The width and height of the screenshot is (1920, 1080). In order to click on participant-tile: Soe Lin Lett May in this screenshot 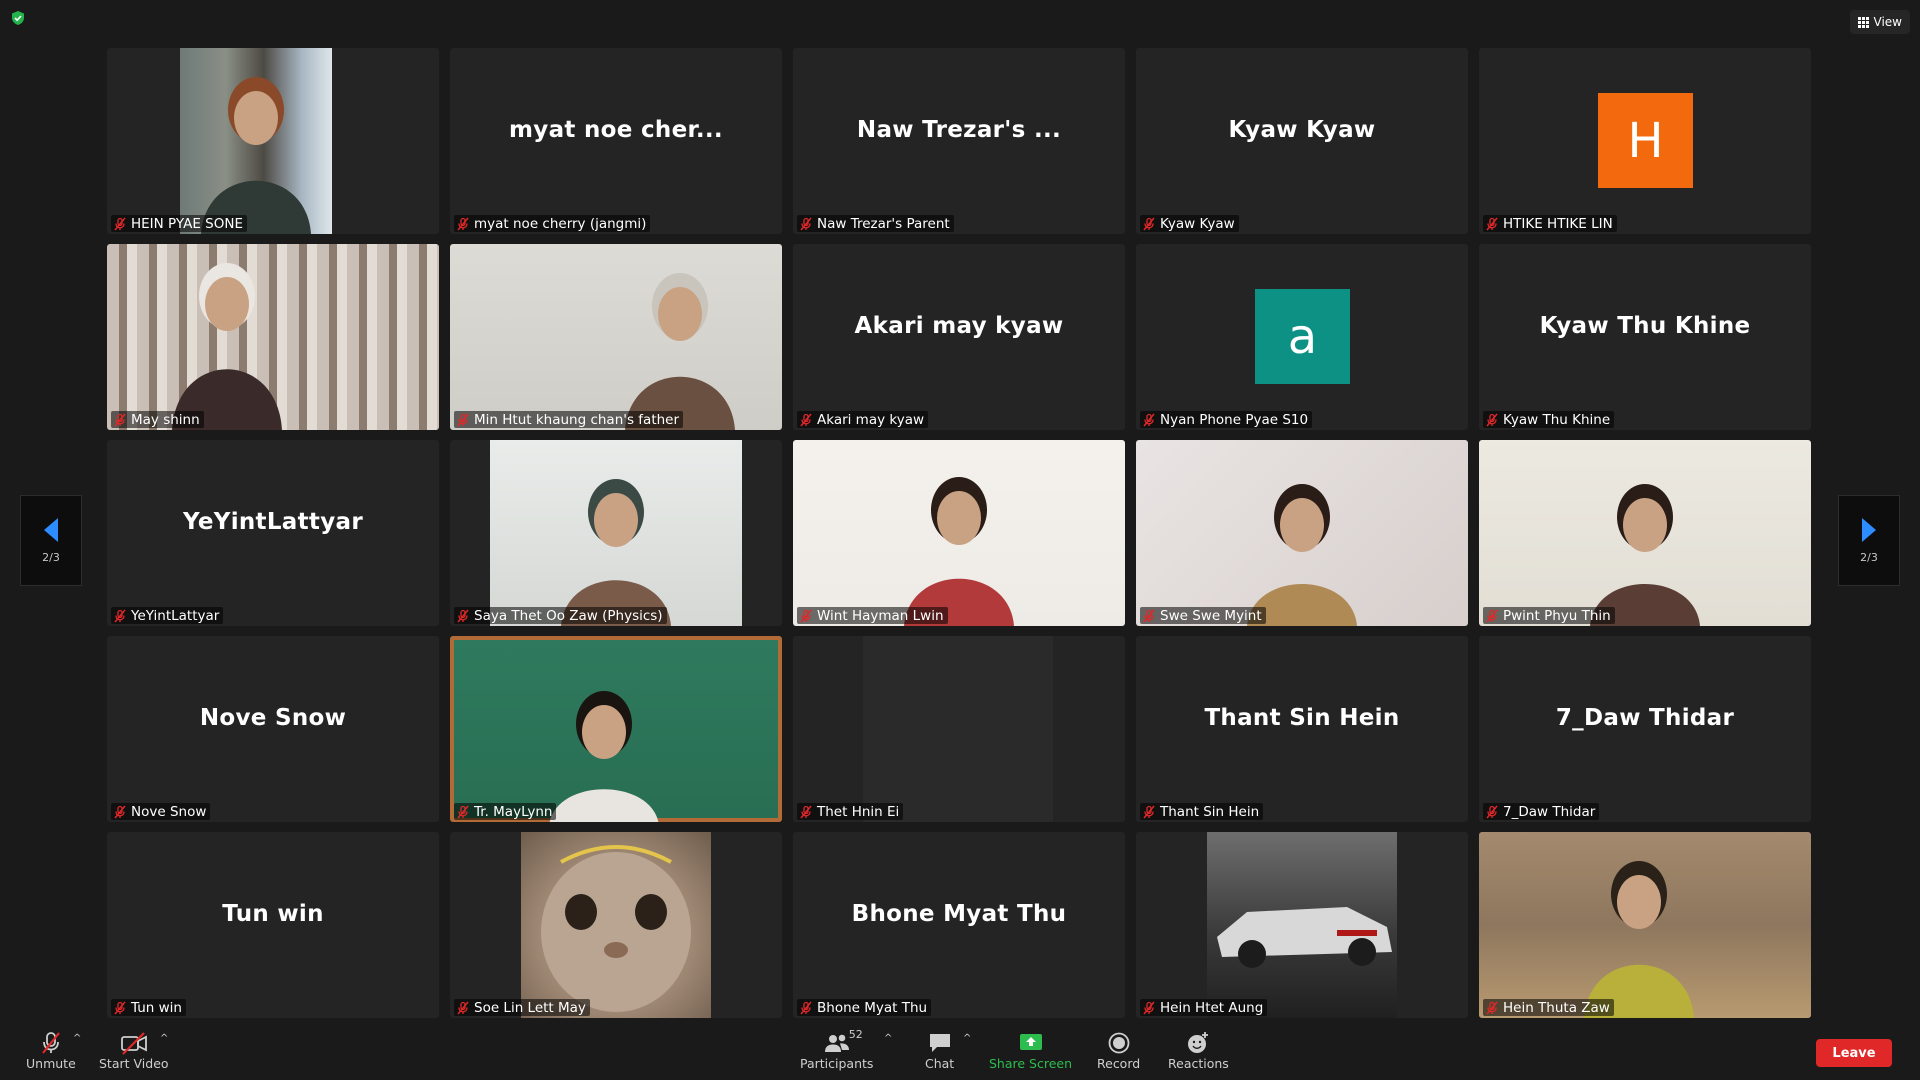, I will do `click(616, 925)`.